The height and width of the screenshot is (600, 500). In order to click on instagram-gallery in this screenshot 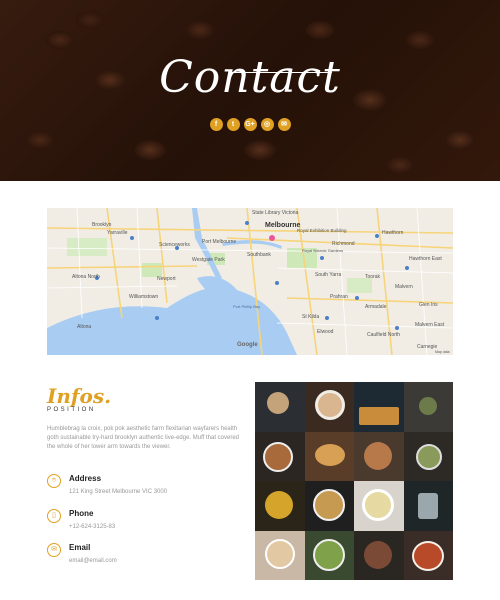, I will do `click(354, 481)`.